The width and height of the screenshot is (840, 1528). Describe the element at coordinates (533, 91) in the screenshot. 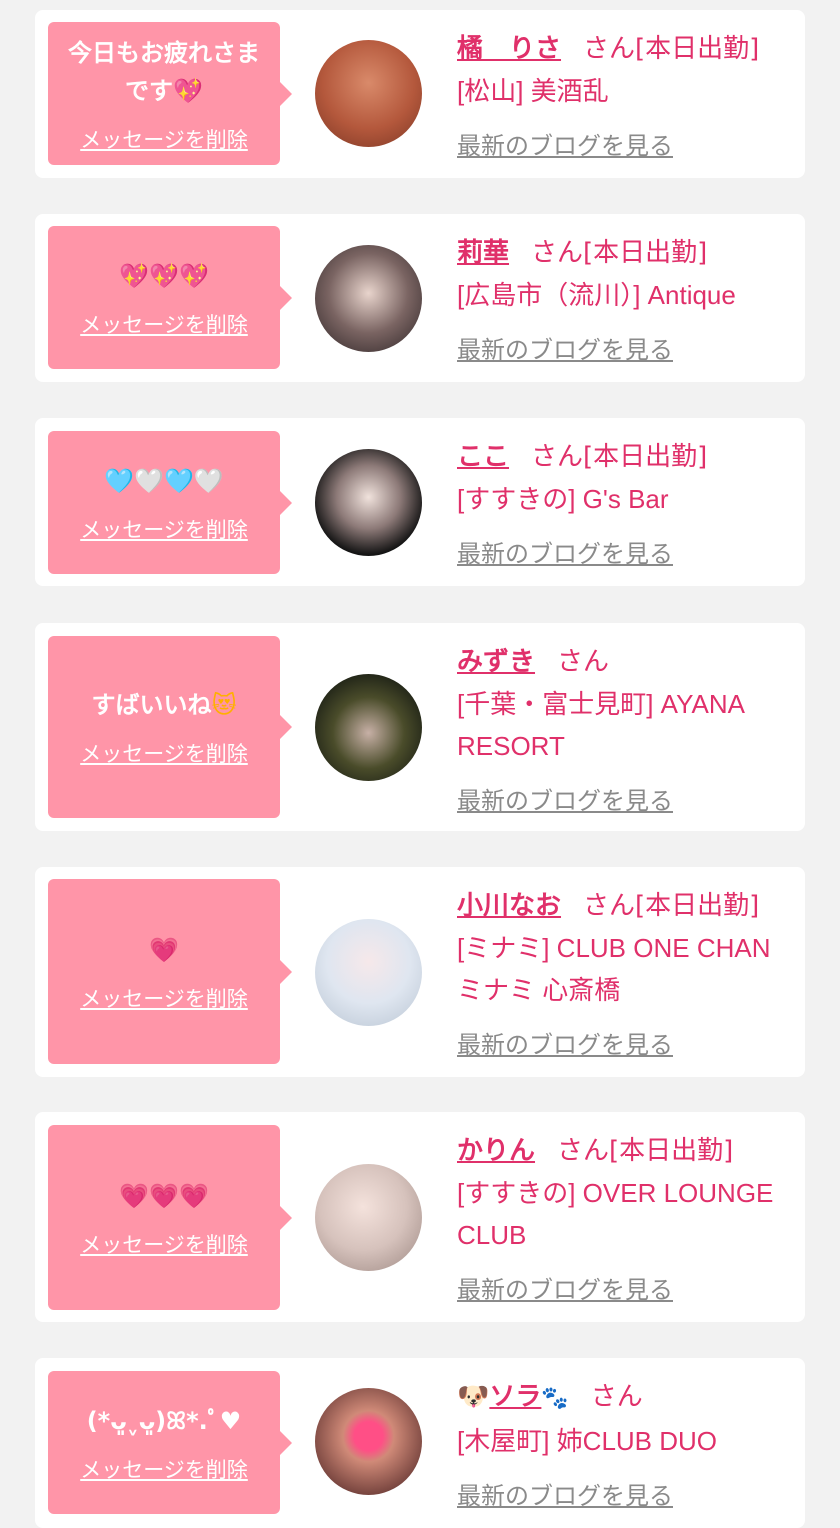

I see `shop-label: [松山] 美酒乱` at that location.